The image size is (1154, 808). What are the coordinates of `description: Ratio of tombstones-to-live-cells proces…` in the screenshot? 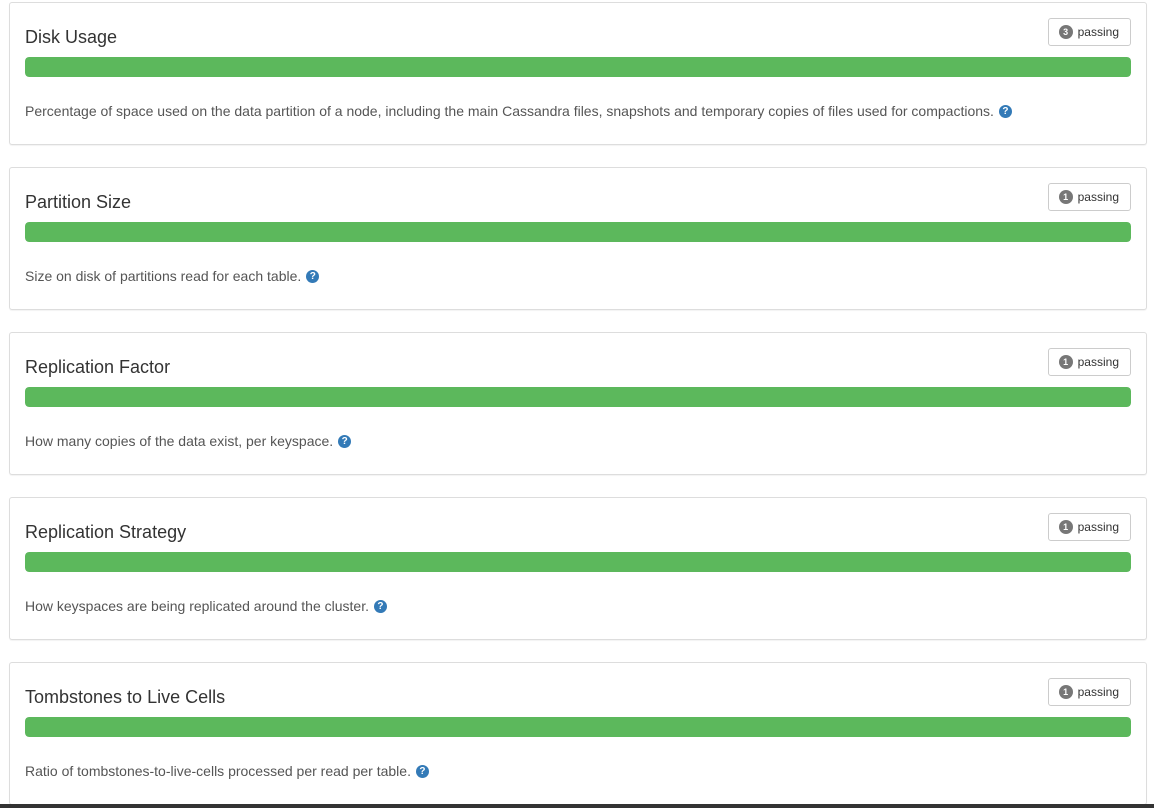 It's located at (227, 771).